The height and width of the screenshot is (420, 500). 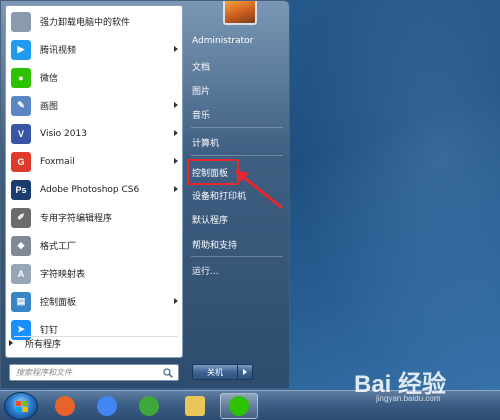 What do you see at coordinates (21, 273) in the screenshot?
I see `charmap-icon: A` at bounding box center [21, 273].